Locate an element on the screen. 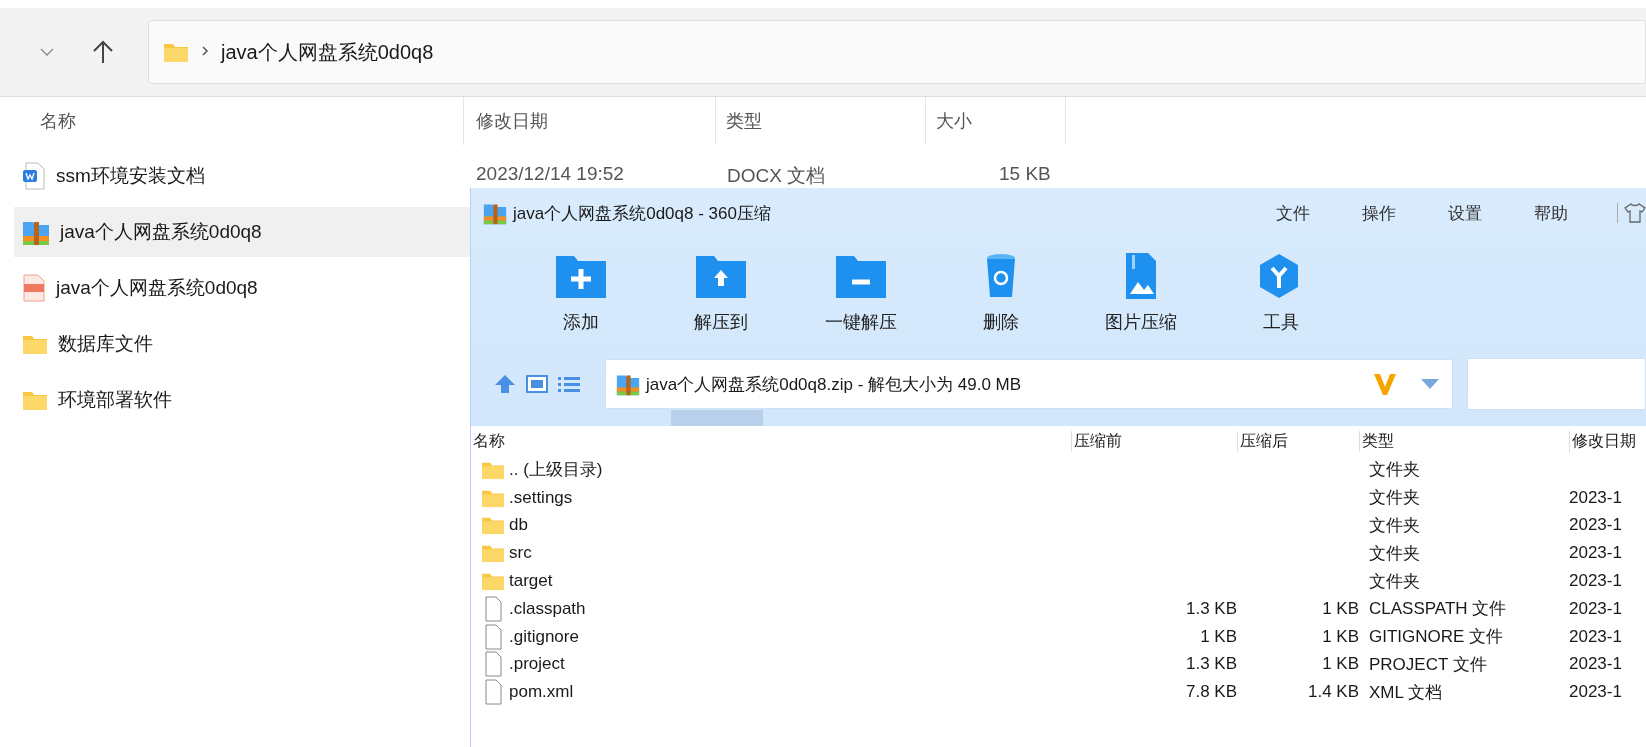 This screenshot has width=1646, height=747. menu-item: 文件 is located at coordinates (1293, 213).